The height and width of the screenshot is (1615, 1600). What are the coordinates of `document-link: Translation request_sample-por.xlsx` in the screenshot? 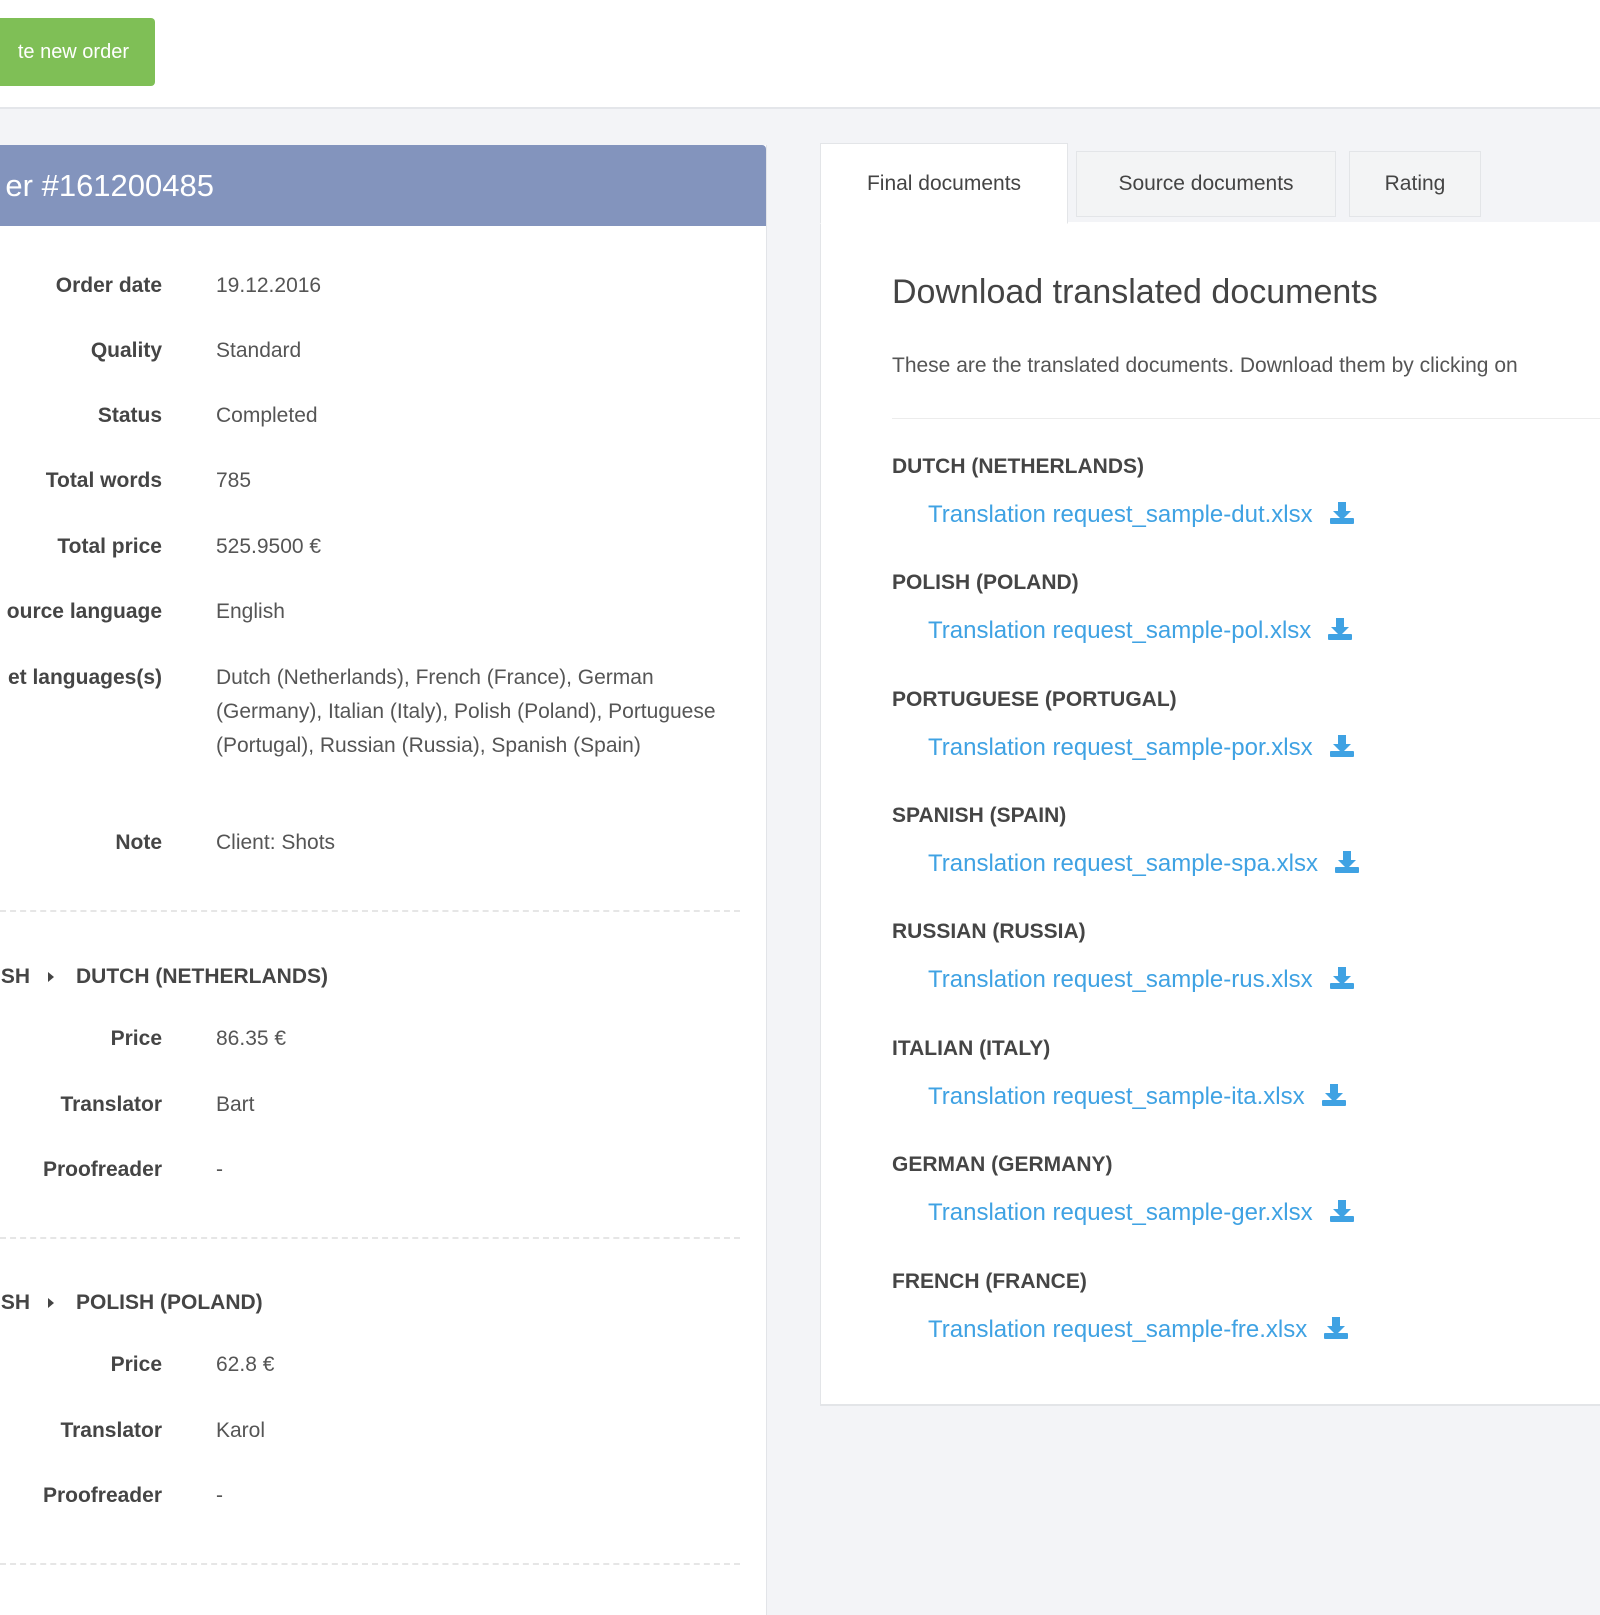 It's located at (1141, 748).